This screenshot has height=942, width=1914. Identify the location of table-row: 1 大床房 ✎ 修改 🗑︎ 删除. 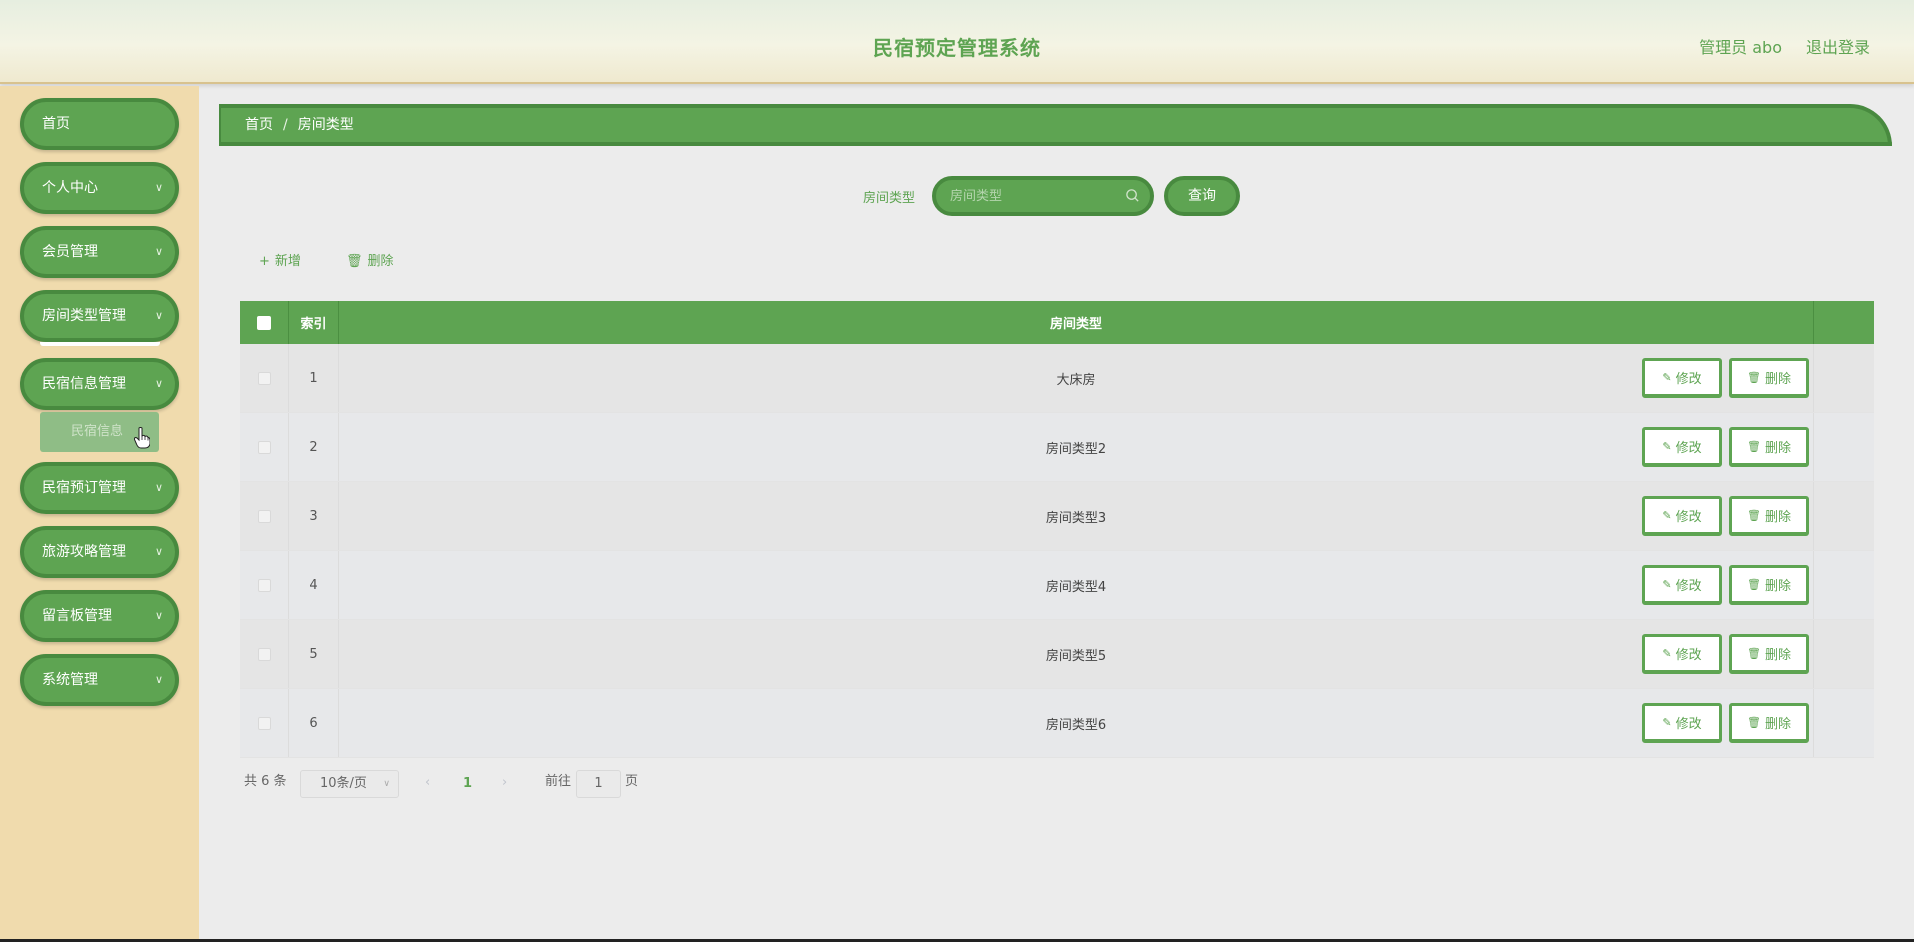
(1057, 378).